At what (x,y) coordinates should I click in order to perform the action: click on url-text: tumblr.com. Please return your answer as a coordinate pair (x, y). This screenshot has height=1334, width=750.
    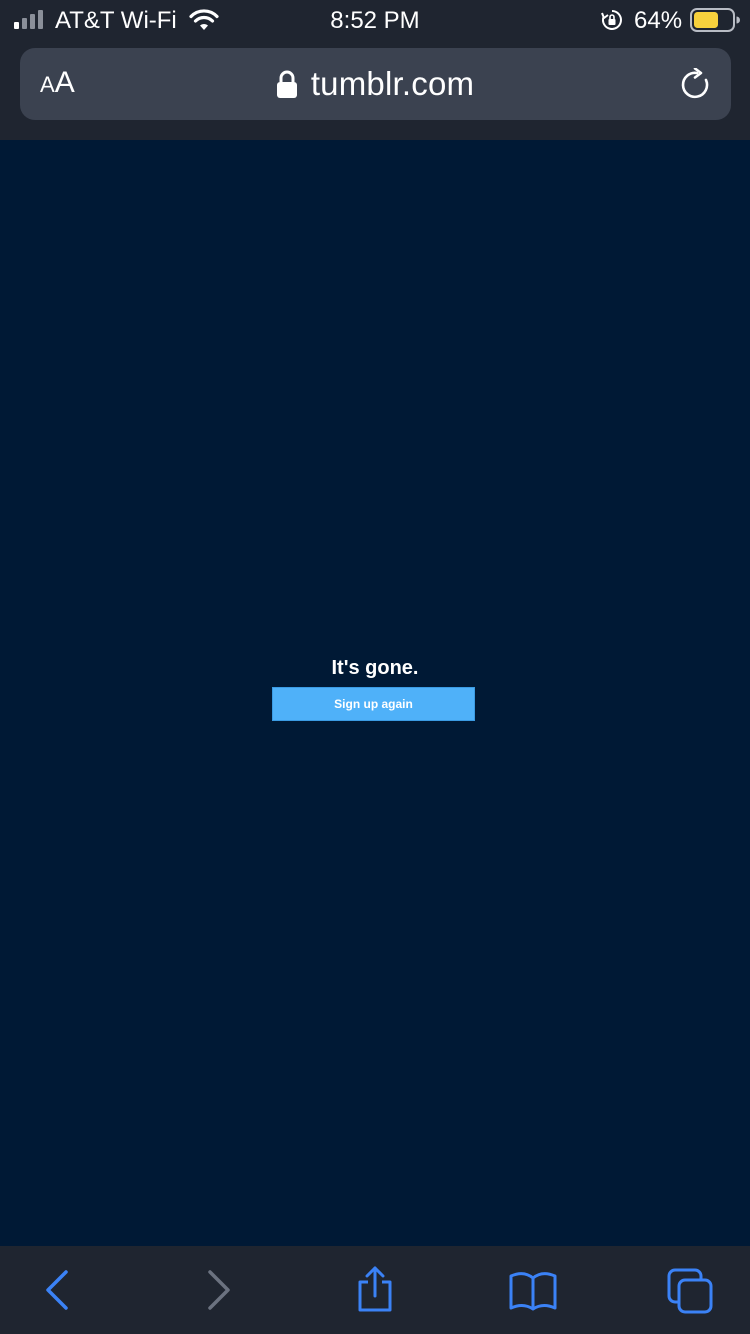
    Looking at the image, I should click on (392, 83).